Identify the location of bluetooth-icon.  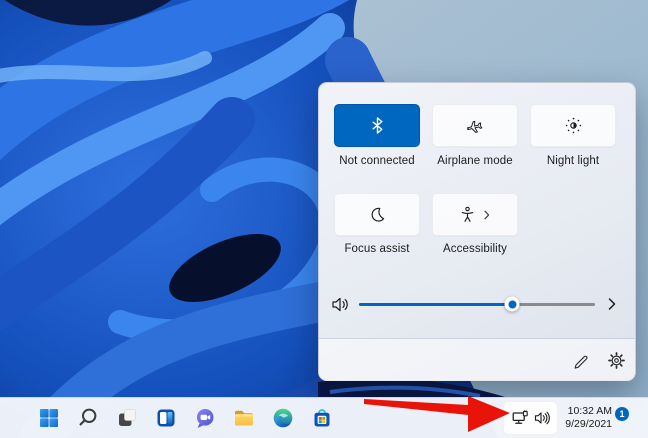
(377, 125).